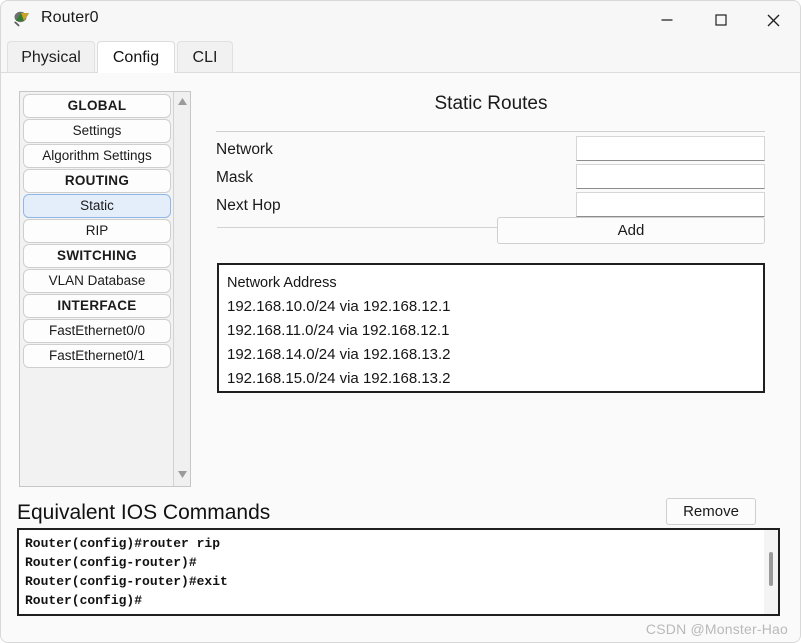 The height and width of the screenshot is (643, 801). Describe the element at coordinates (97, 106) in the screenshot. I see `sidebar-item-global: GLOBAL` at that location.